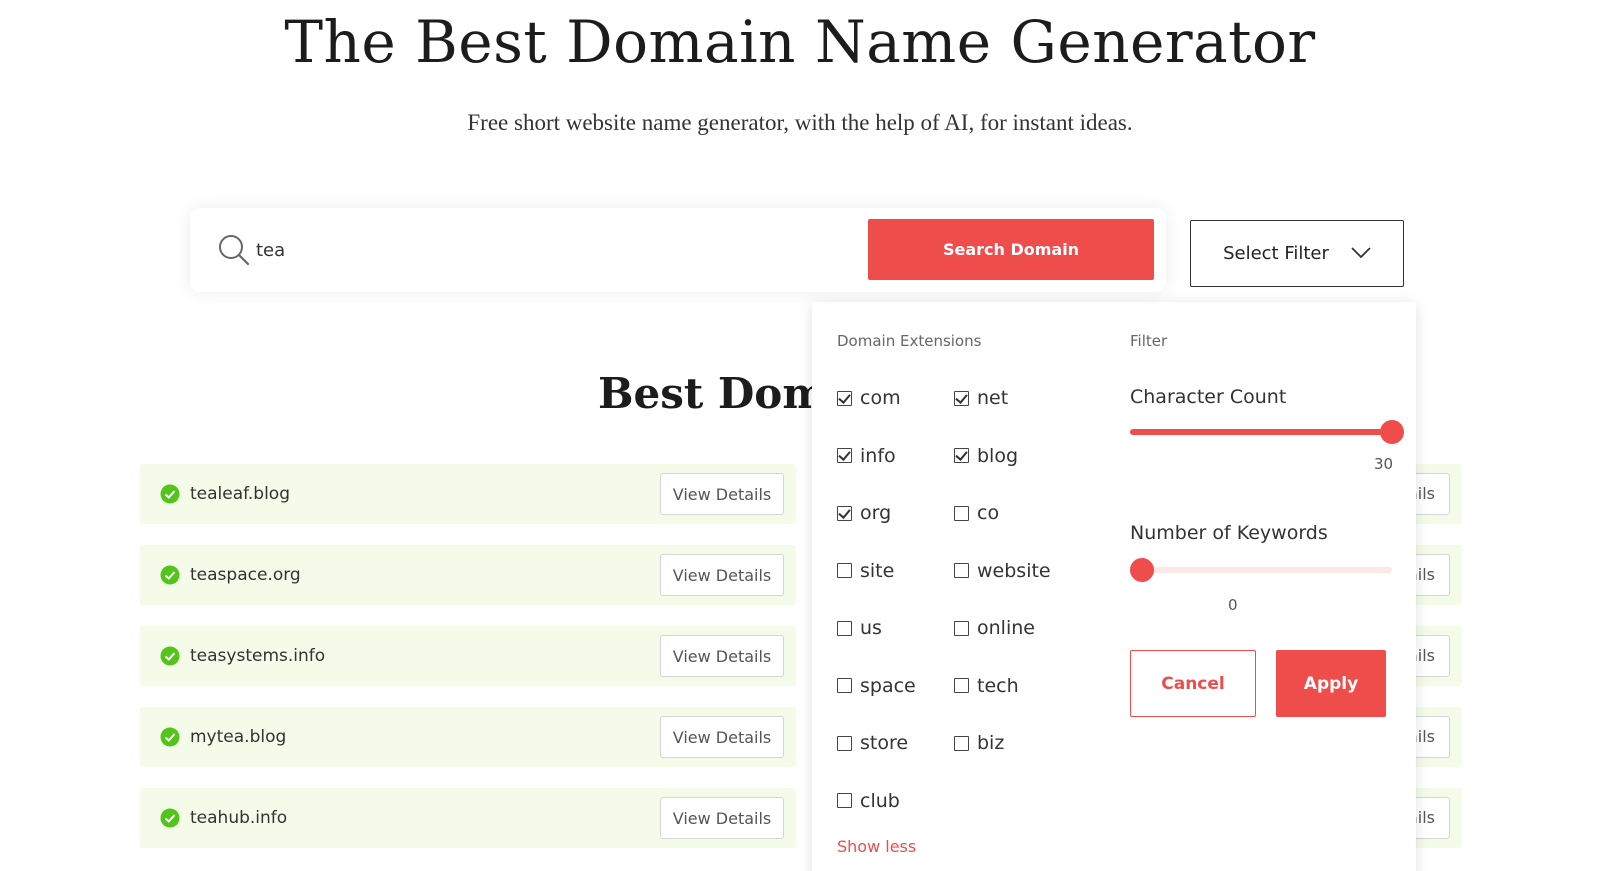 This screenshot has height=871, width=1600. Describe the element at coordinates (1361, 253) in the screenshot. I see `chevron-down-icon` at that location.